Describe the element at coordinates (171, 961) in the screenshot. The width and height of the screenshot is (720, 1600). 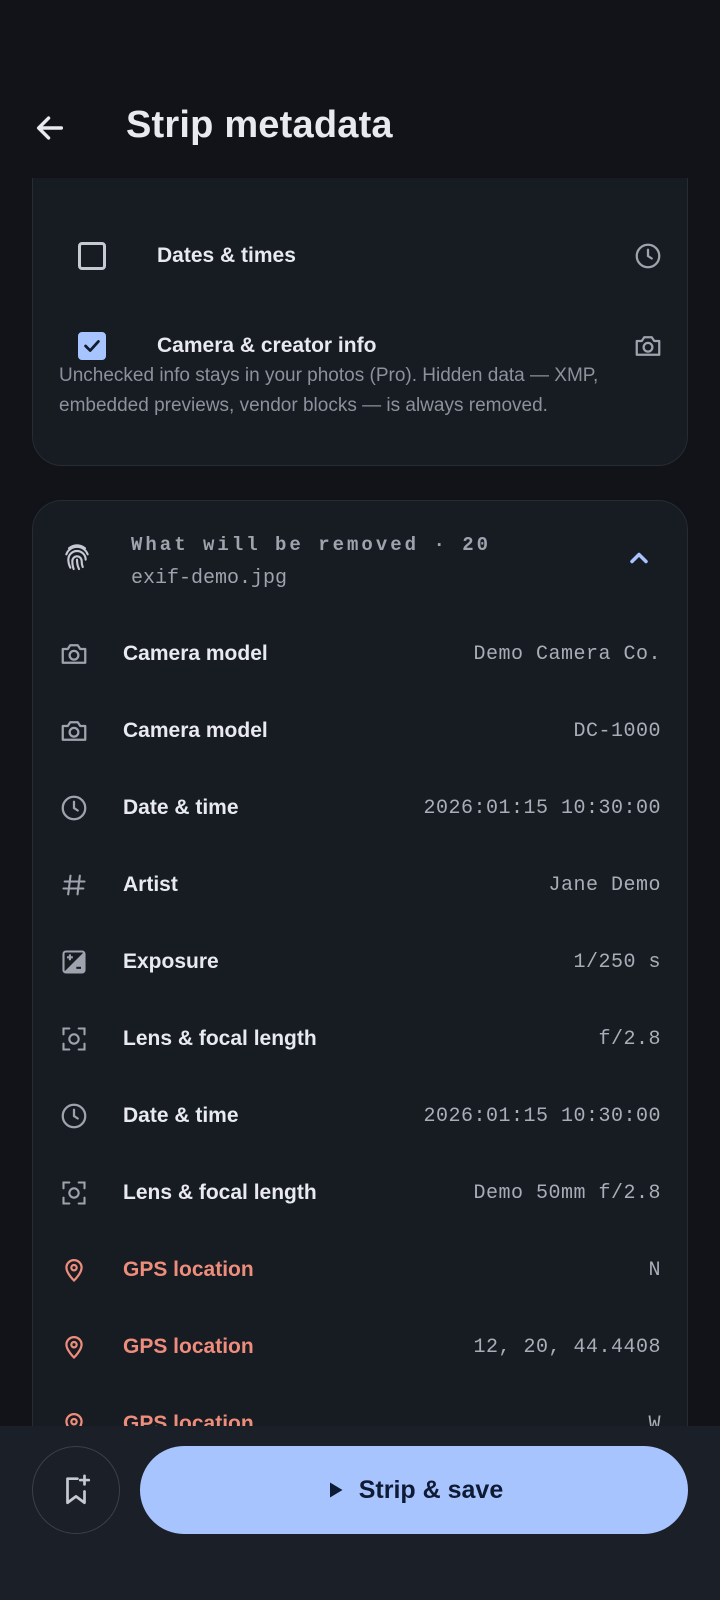
I see `metadata-label: Exposure` at that location.